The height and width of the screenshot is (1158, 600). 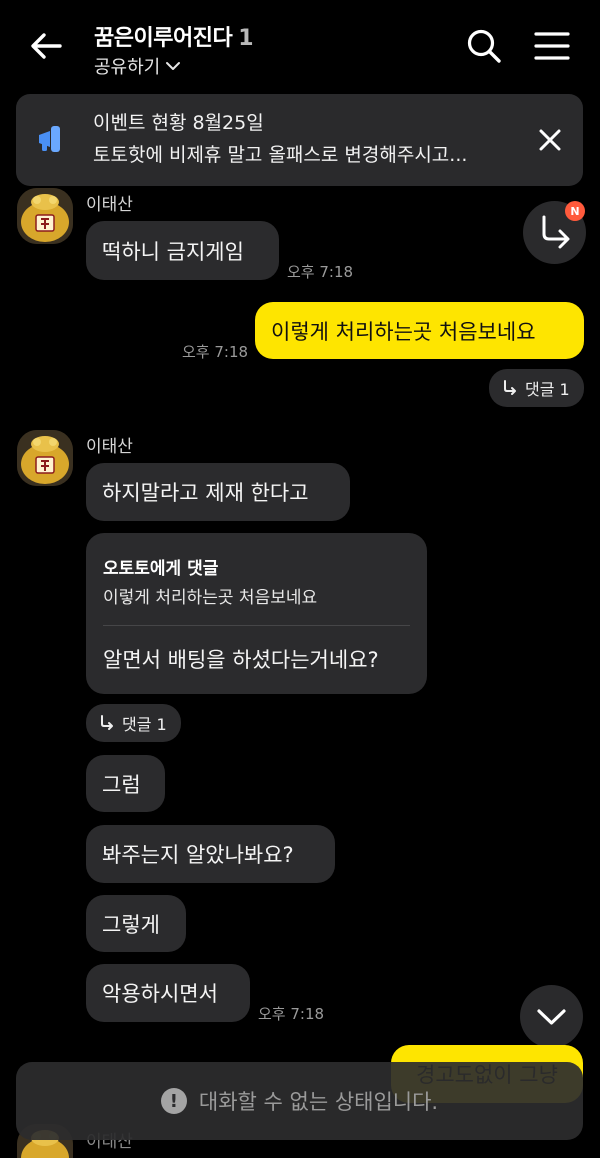 What do you see at coordinates (178, 123) in the screenshot?
I see `notice-title: 이벤트 현황 8월25일` at bounding box center [178, 123].